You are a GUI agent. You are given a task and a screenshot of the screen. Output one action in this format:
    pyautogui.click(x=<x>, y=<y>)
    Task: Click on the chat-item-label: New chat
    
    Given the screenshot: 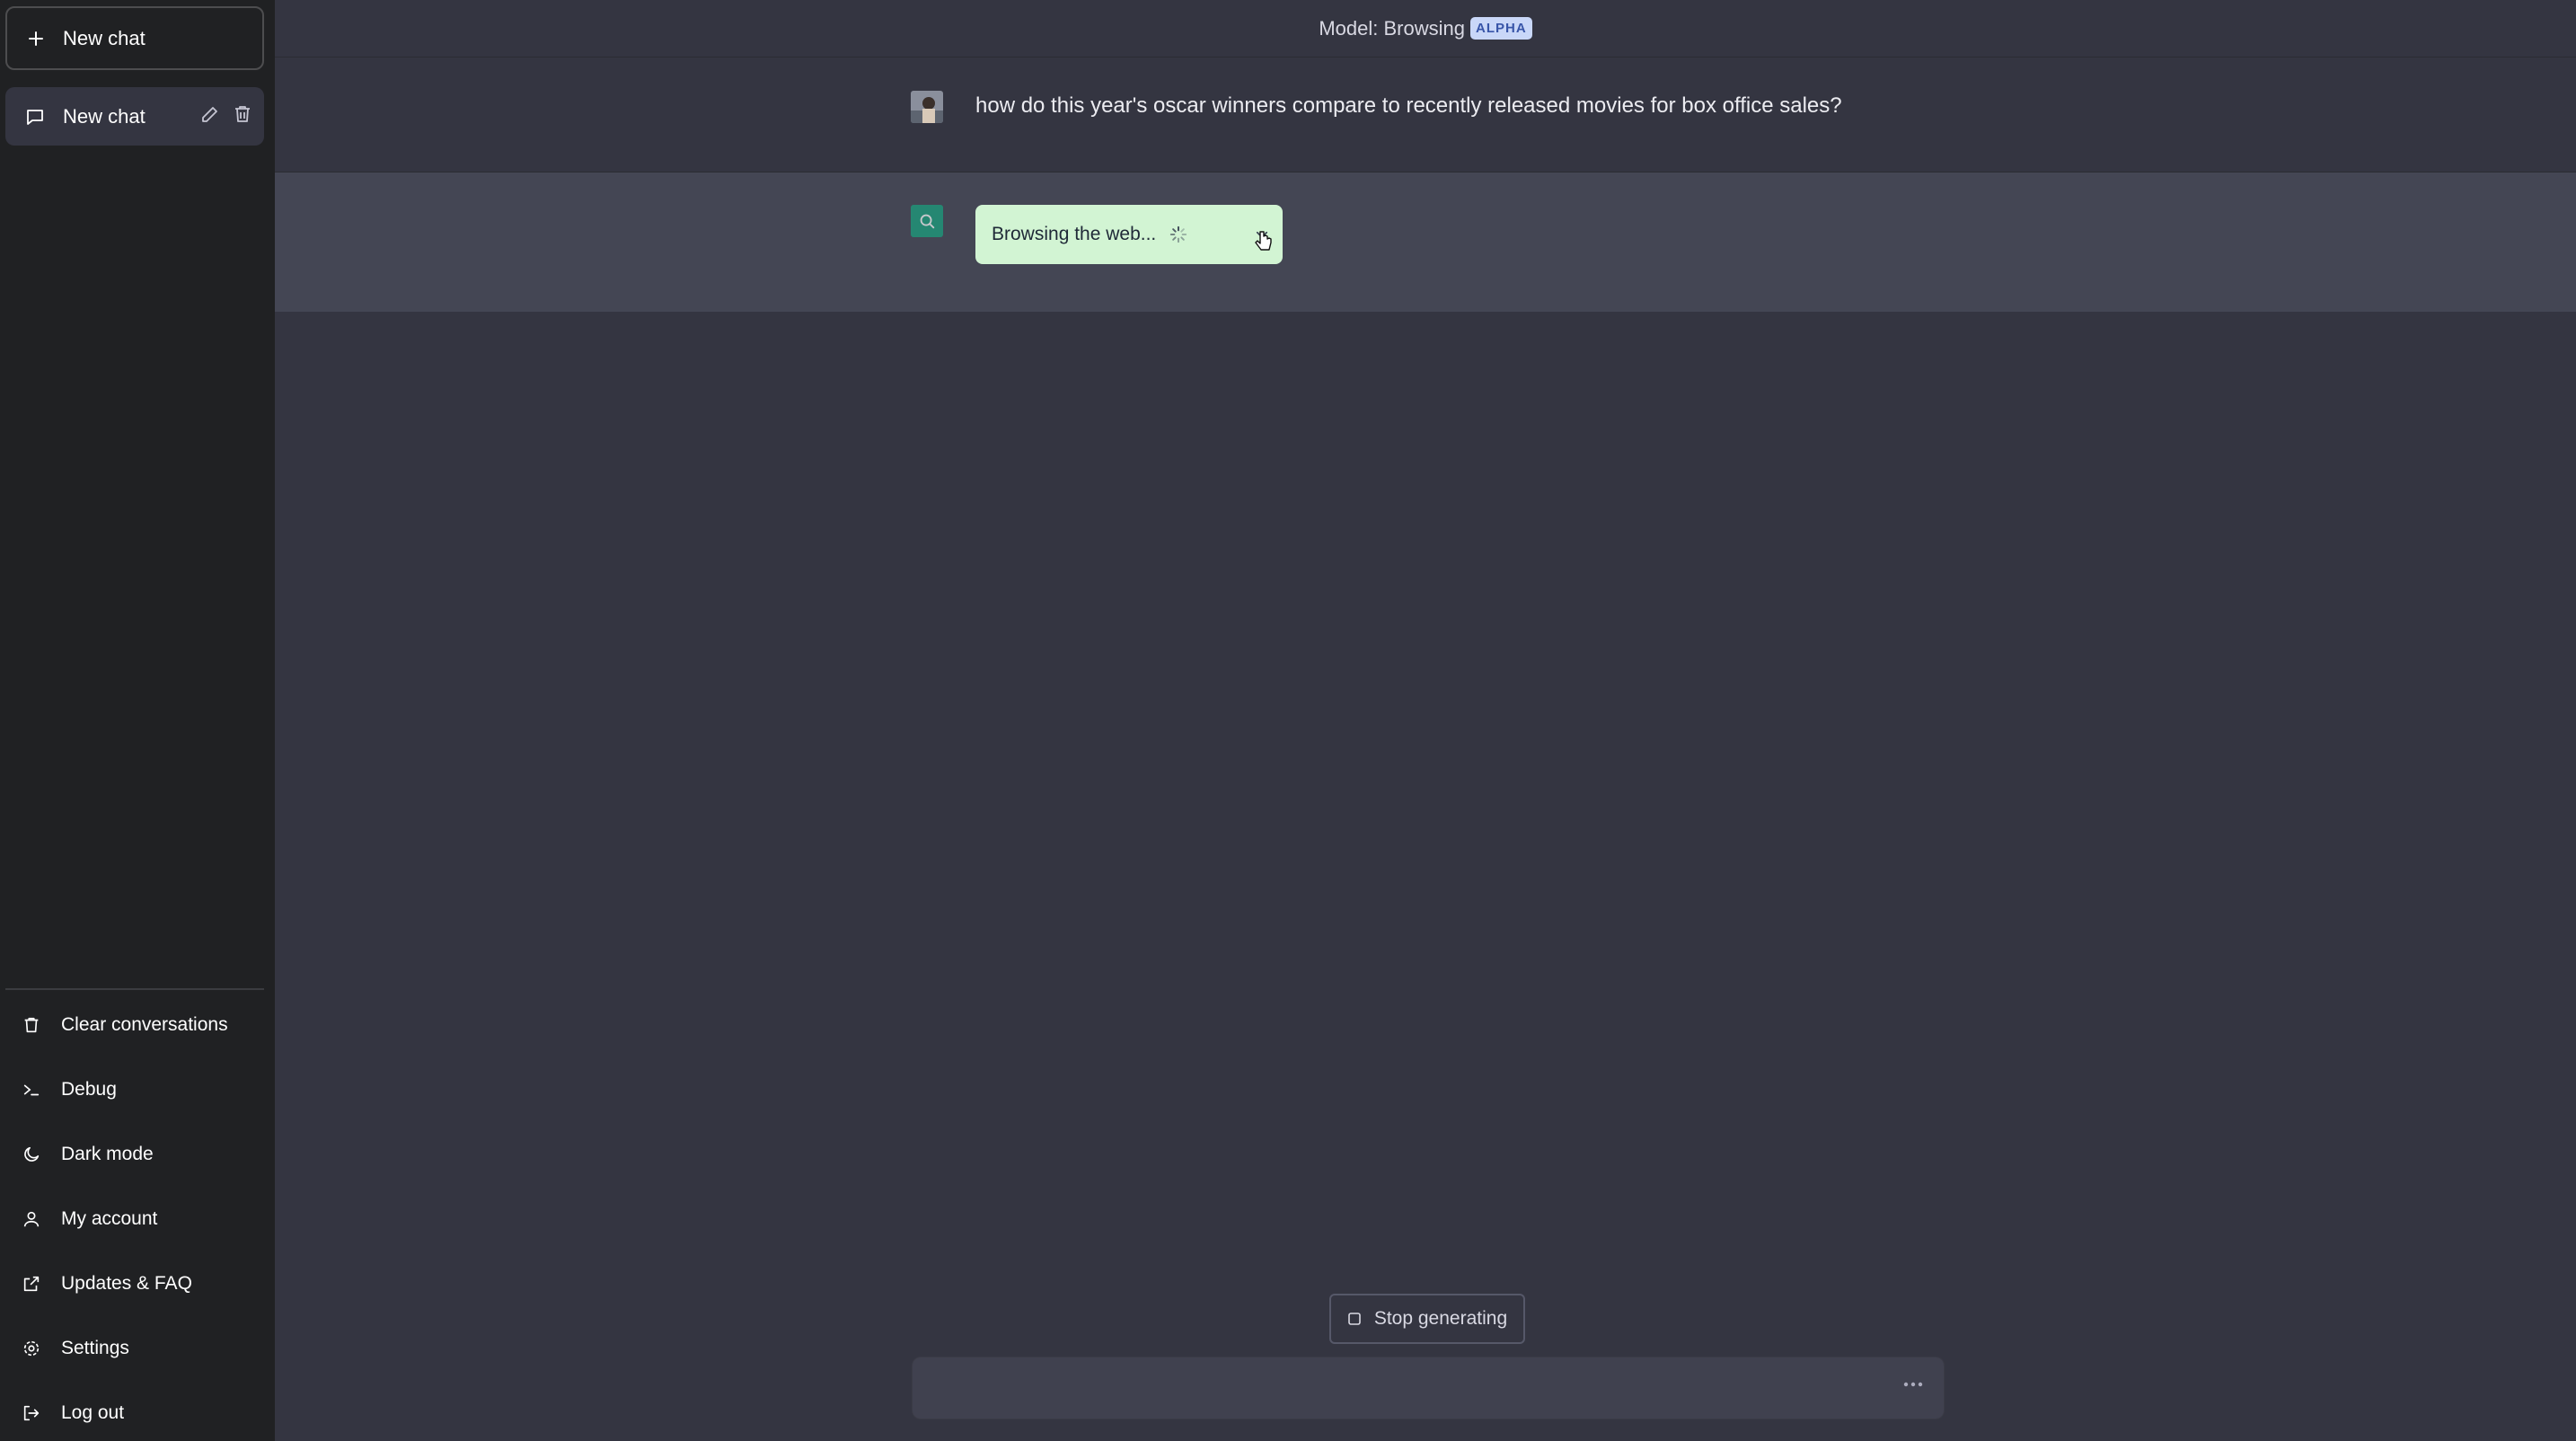 What is the action you would take?
    pyautogui.click(x=104, y=116)
    